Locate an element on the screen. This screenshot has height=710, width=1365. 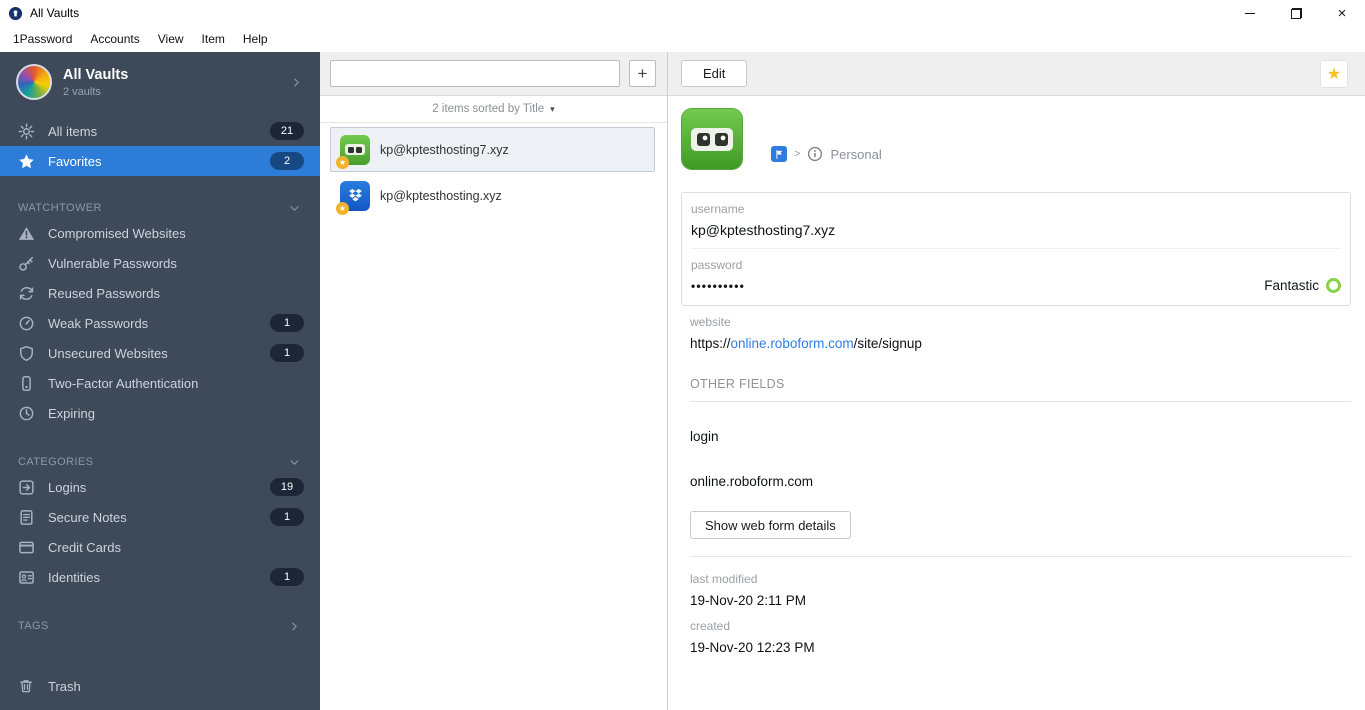
sidebar-item-two-factor-authentication: Two-Factor Authentication is located at coordinates (160, 383).